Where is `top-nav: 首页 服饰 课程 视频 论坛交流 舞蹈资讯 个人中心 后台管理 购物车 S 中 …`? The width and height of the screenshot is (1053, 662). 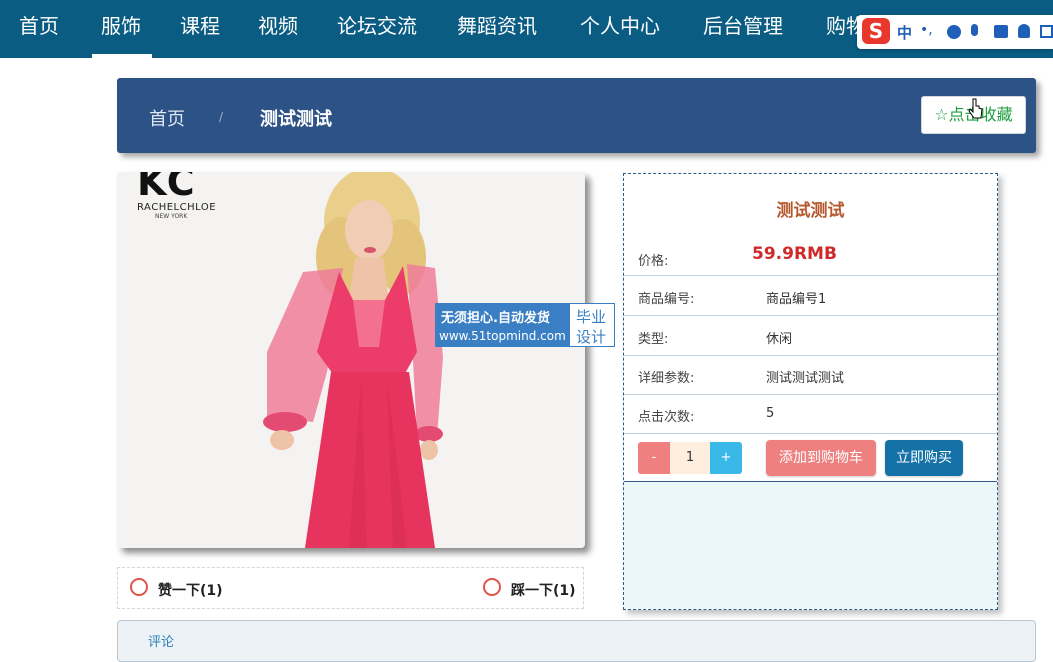
top-nav: 首页 服饰 课程 视频 论坛交流 舞蹈资讯 个人中心 后台管理 购物车 S 中 … is located at coordinates (526, 29).